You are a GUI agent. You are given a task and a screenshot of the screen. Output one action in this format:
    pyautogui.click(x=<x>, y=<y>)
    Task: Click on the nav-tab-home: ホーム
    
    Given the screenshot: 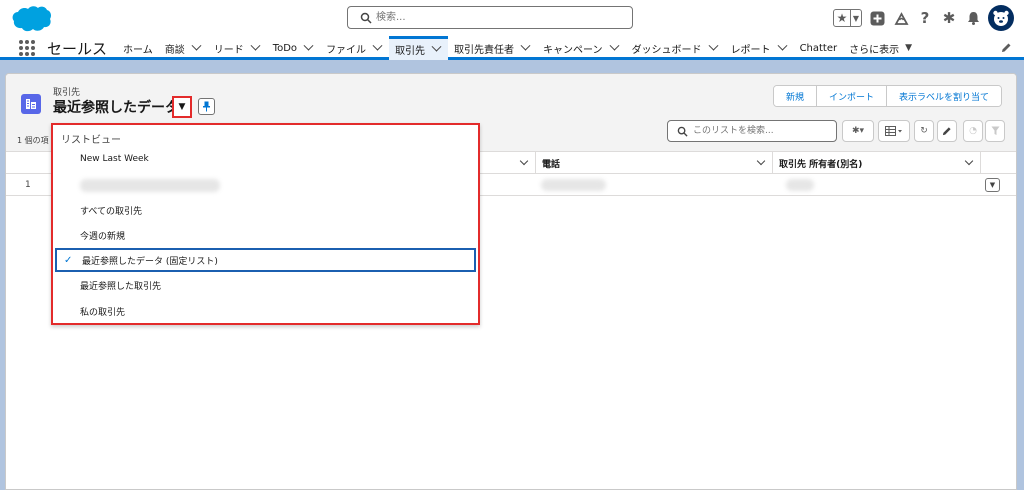 What is the action you would take?
    pyautogui.click(x=138, y=48)
    